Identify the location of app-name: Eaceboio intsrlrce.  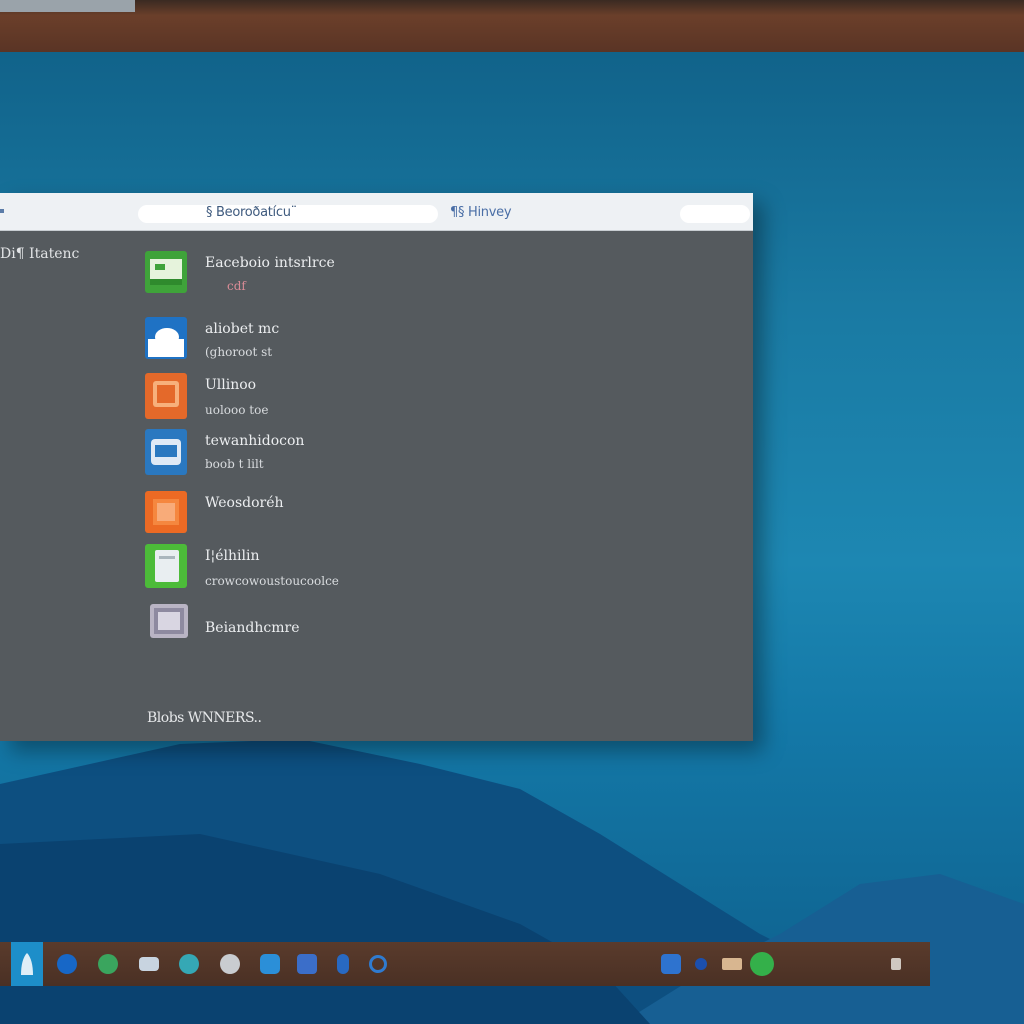
(270, 263).